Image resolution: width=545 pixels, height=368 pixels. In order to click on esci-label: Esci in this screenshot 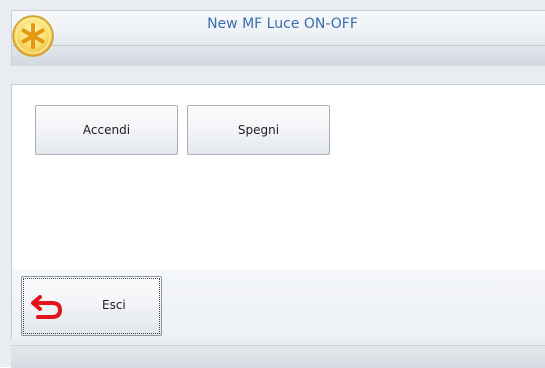, I will do `click(114, 305)`.